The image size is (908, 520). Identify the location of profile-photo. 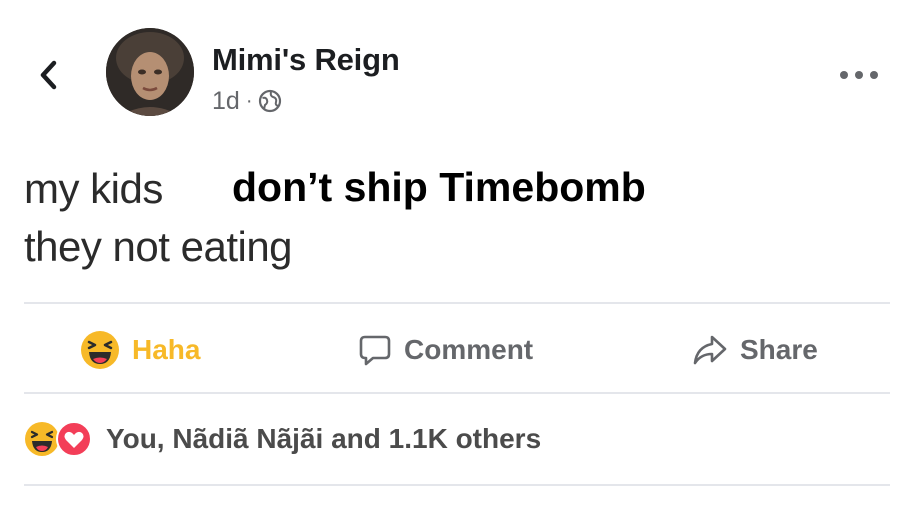
(150, 72).